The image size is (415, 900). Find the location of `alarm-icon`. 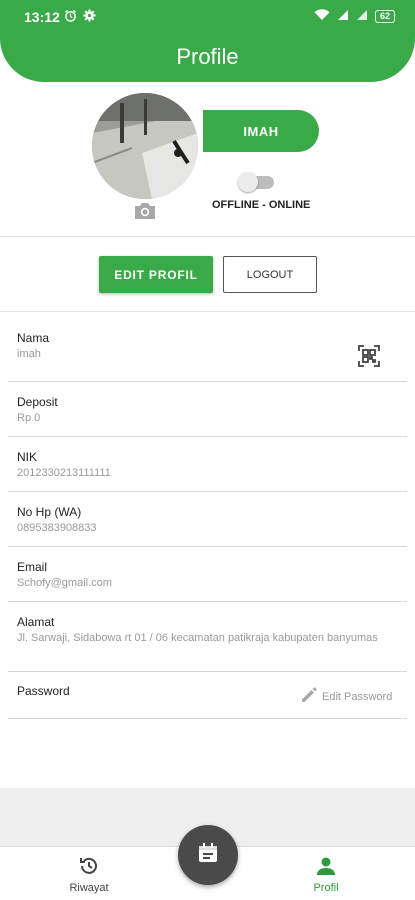

alarm-icon is located at coordinates (70, 17).